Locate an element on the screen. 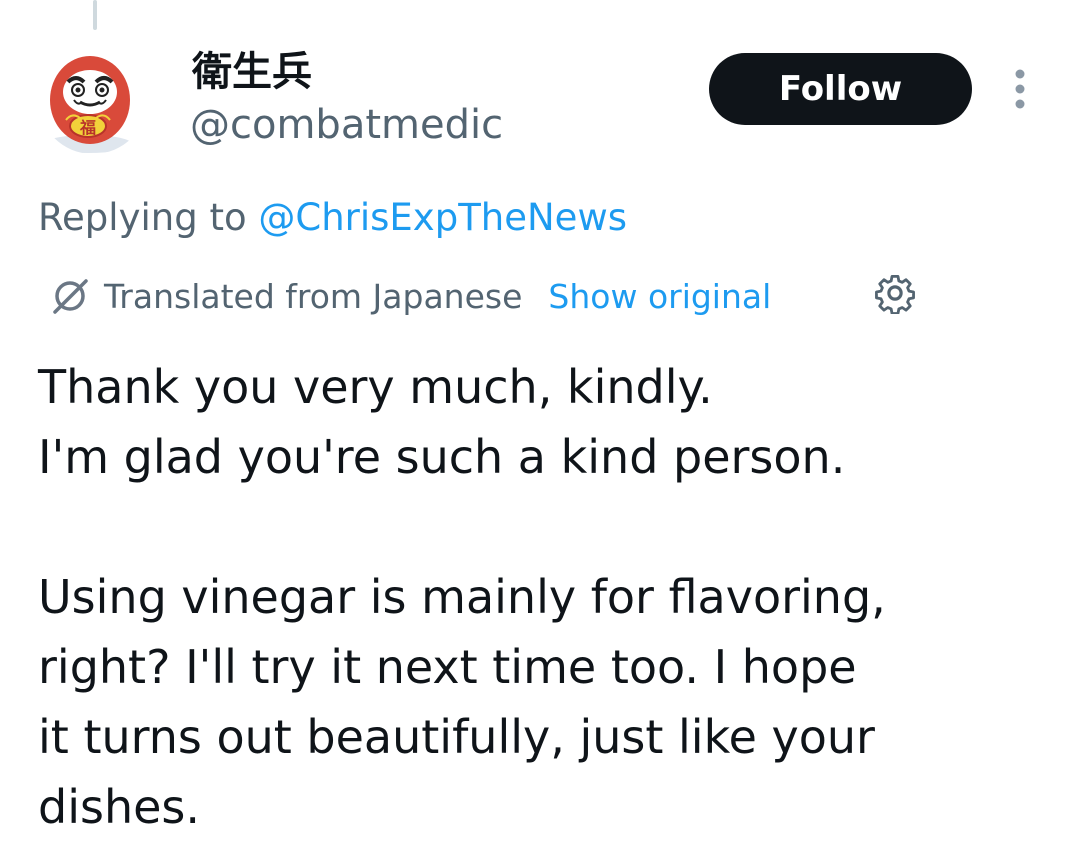 The width and height of the screenshot is (1080, 849). tweet-text-line: it turns out beautifully, just like your is located at coordinates (456, 737).